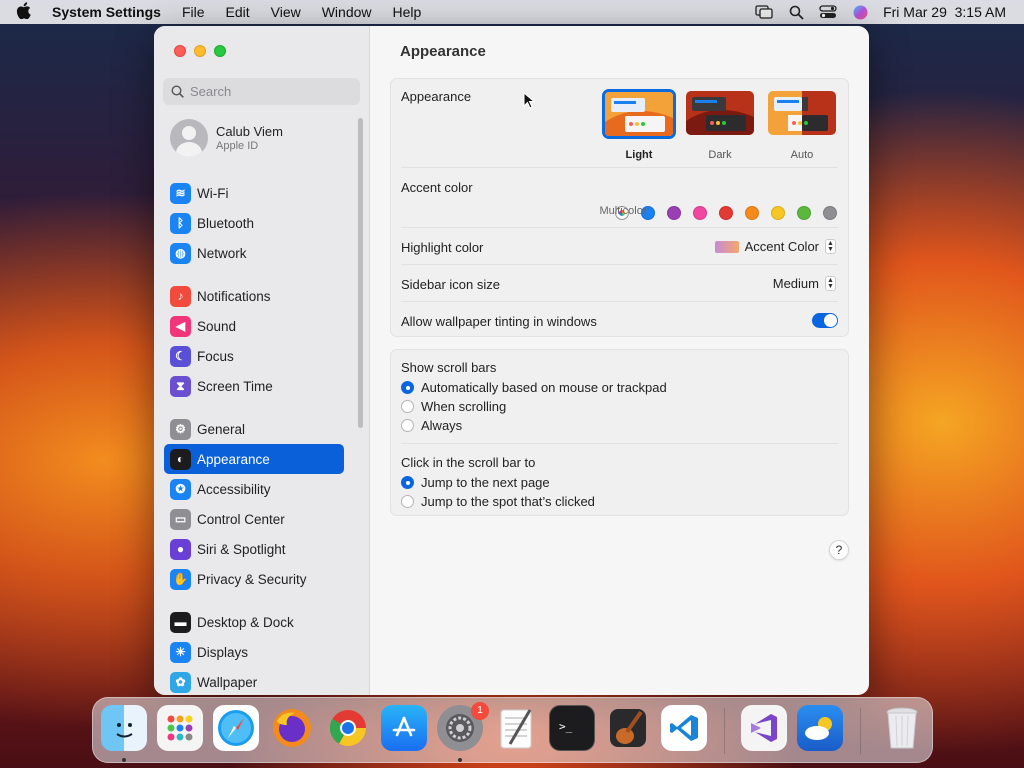 Image resolution: width=1024 pixels, height=768 pixels. I want to click on sidebar-item-notifications: ♪ Notifications, so click(254, 296).